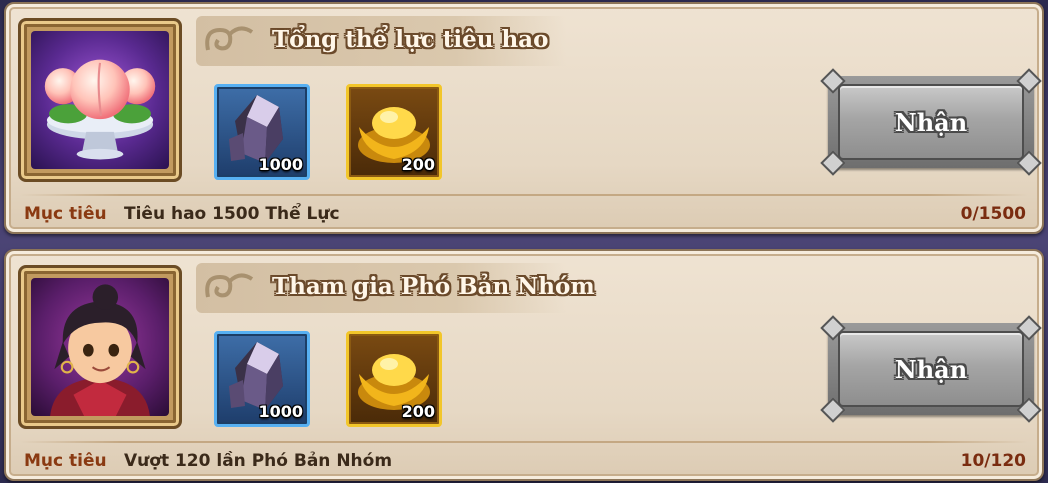  I want to click on task-title-band: Tham gia Phó Bản Nhóm, so click(395, 288).